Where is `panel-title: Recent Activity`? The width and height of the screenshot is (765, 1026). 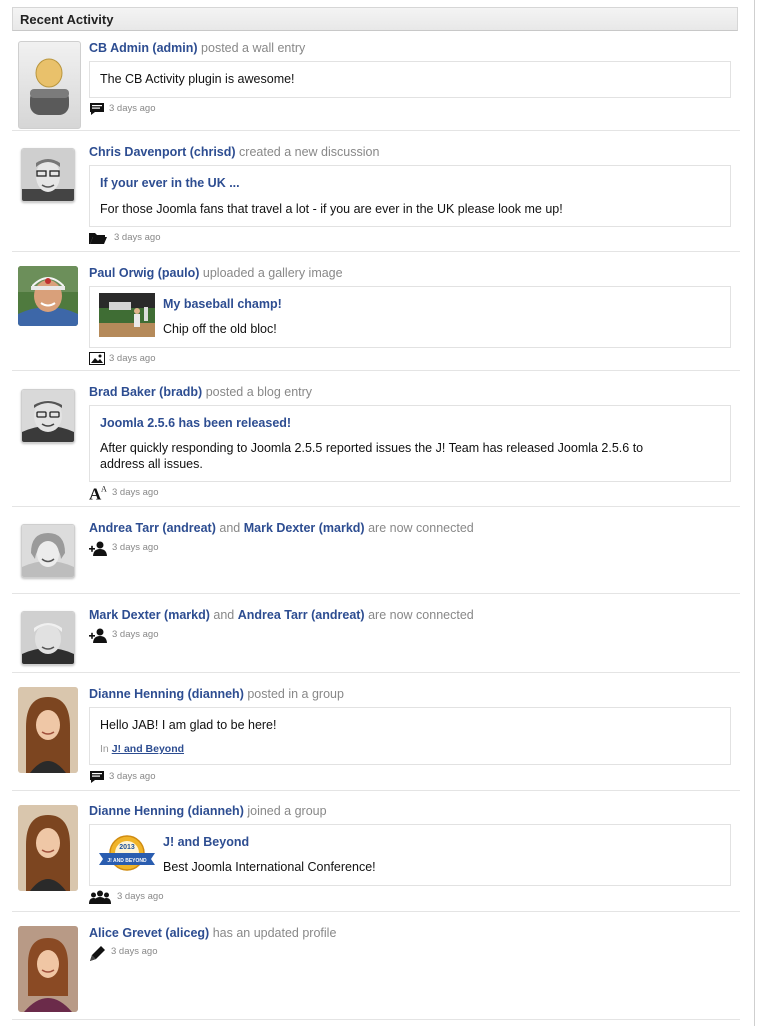
panel-title: Recent Activity is located at coordinates (67, 19).